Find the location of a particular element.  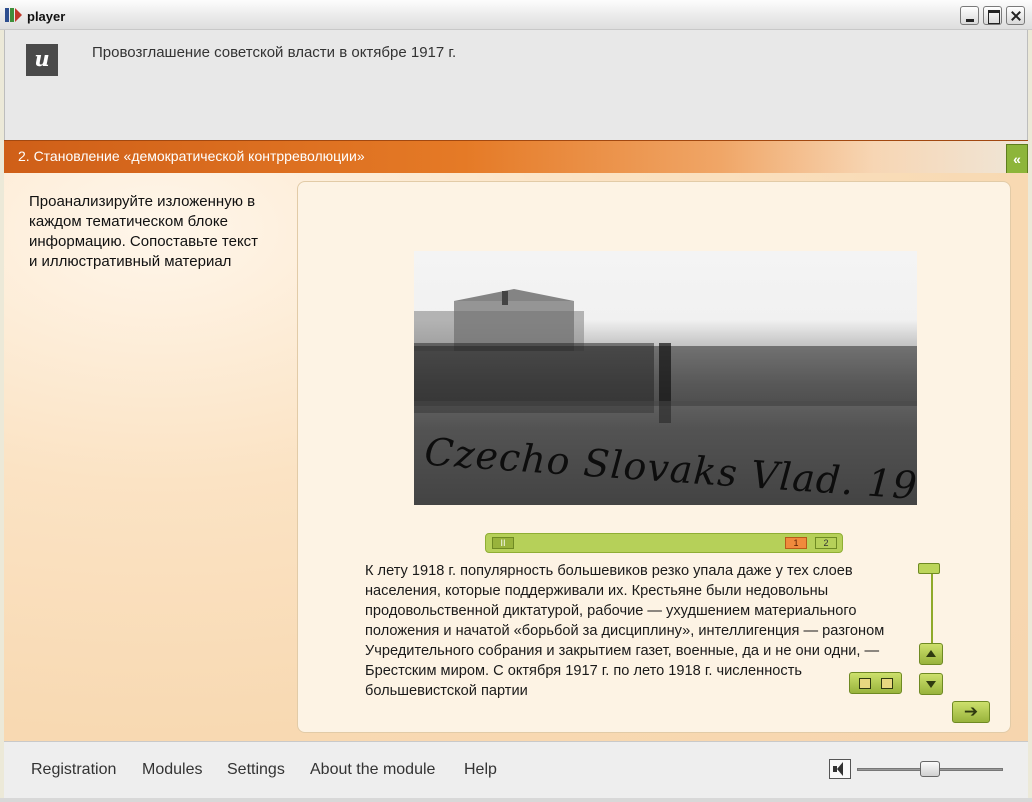

save-icon is located at coordinates (865, 683).